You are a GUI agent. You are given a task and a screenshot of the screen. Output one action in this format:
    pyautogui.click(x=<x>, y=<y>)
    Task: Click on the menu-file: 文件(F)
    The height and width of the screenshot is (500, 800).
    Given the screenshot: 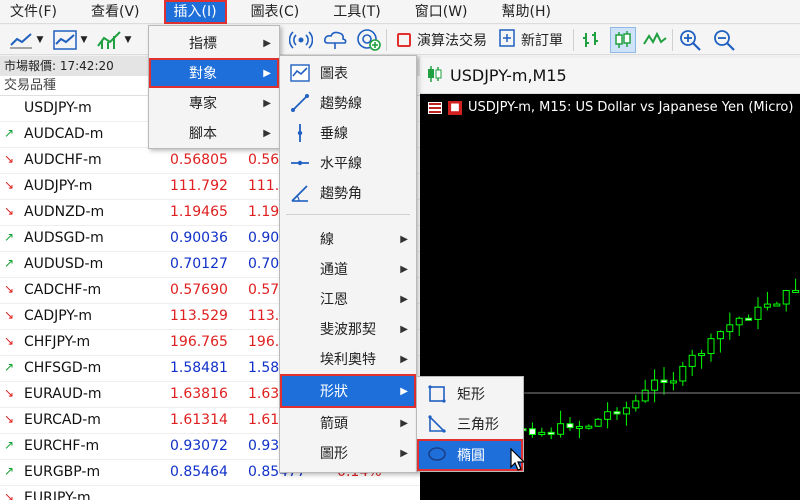 What is the action you would take?
    pyautogui.click(x=33, y=12)
    